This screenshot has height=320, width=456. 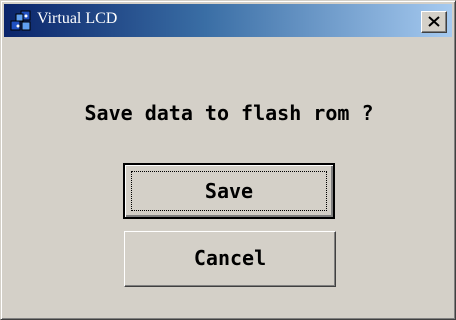 What do you see at coordinates (229, 113) in the screenshot?
I see `dialog-message: Save data to flash rom ?` at bounding box center [229, 113].